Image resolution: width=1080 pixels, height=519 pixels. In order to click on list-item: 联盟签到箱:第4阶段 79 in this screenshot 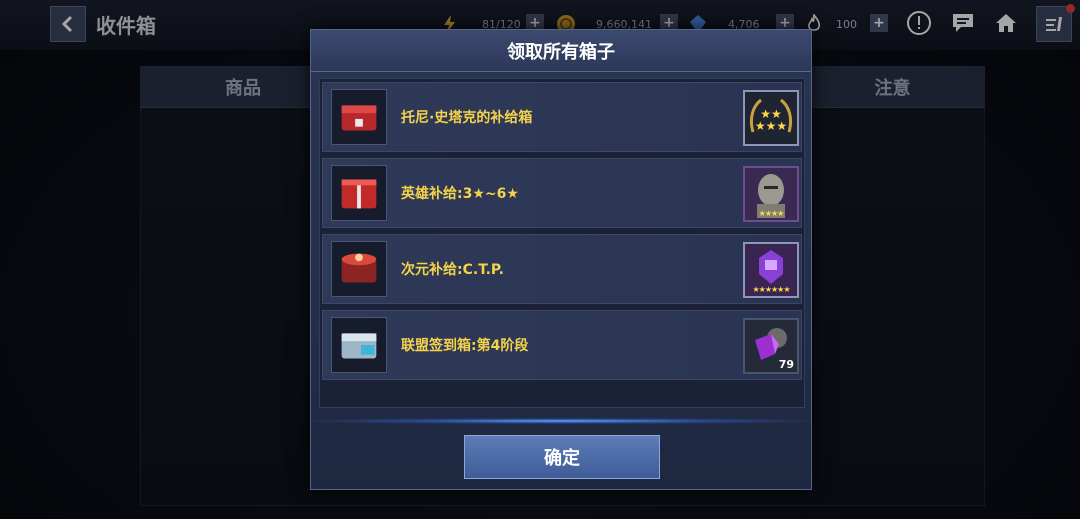, I will do `click(562, 345)`.